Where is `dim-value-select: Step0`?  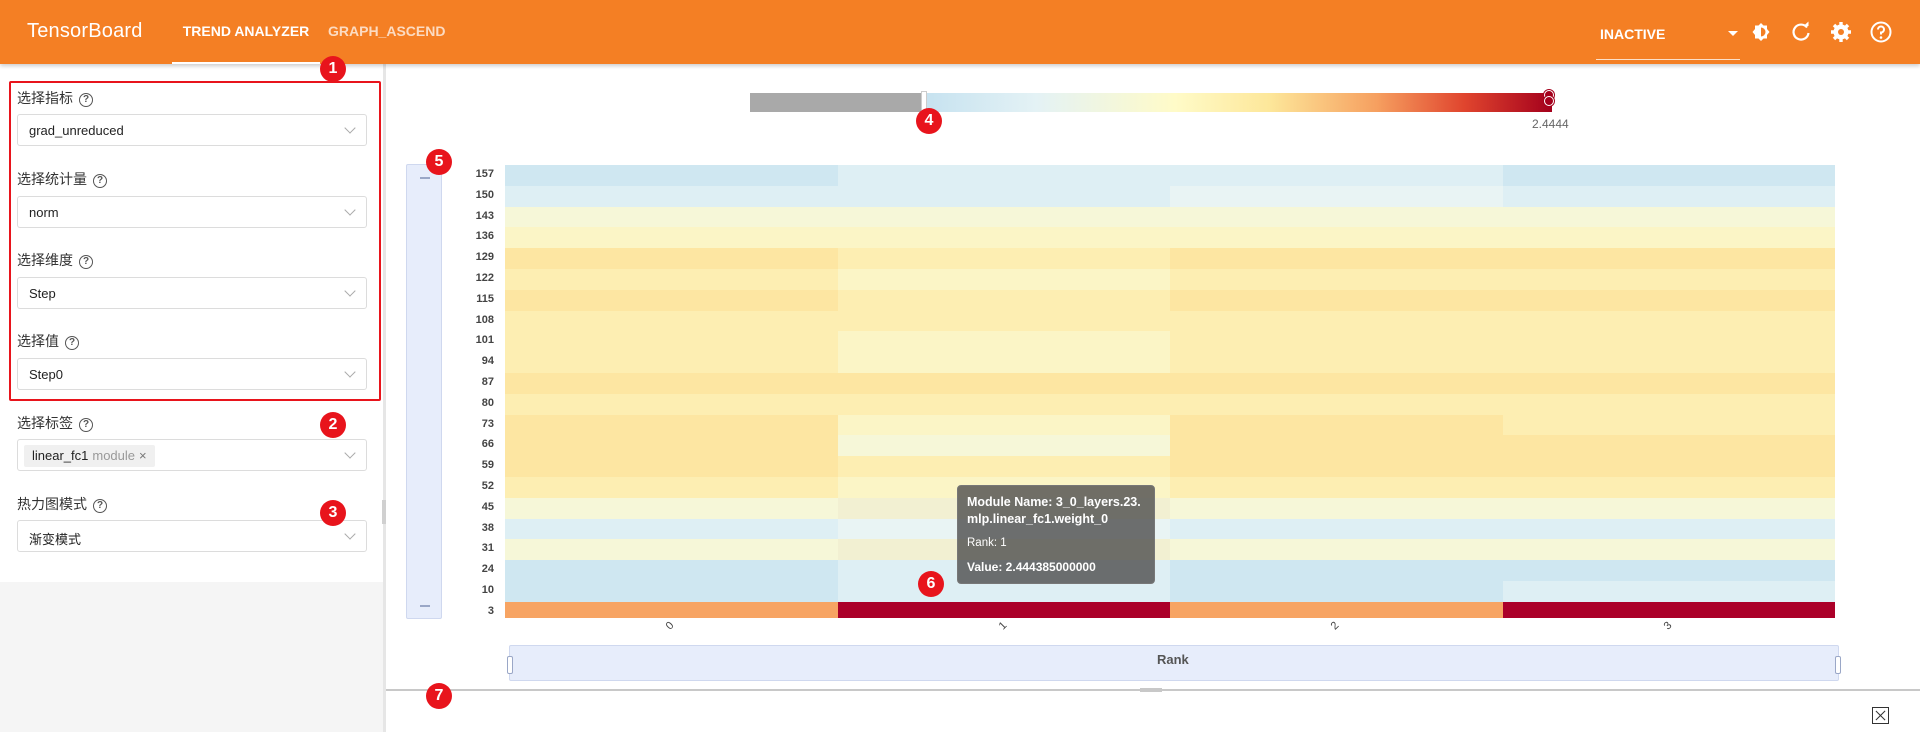 dim-value-select: Step0 is located at coordinates (192, 374).